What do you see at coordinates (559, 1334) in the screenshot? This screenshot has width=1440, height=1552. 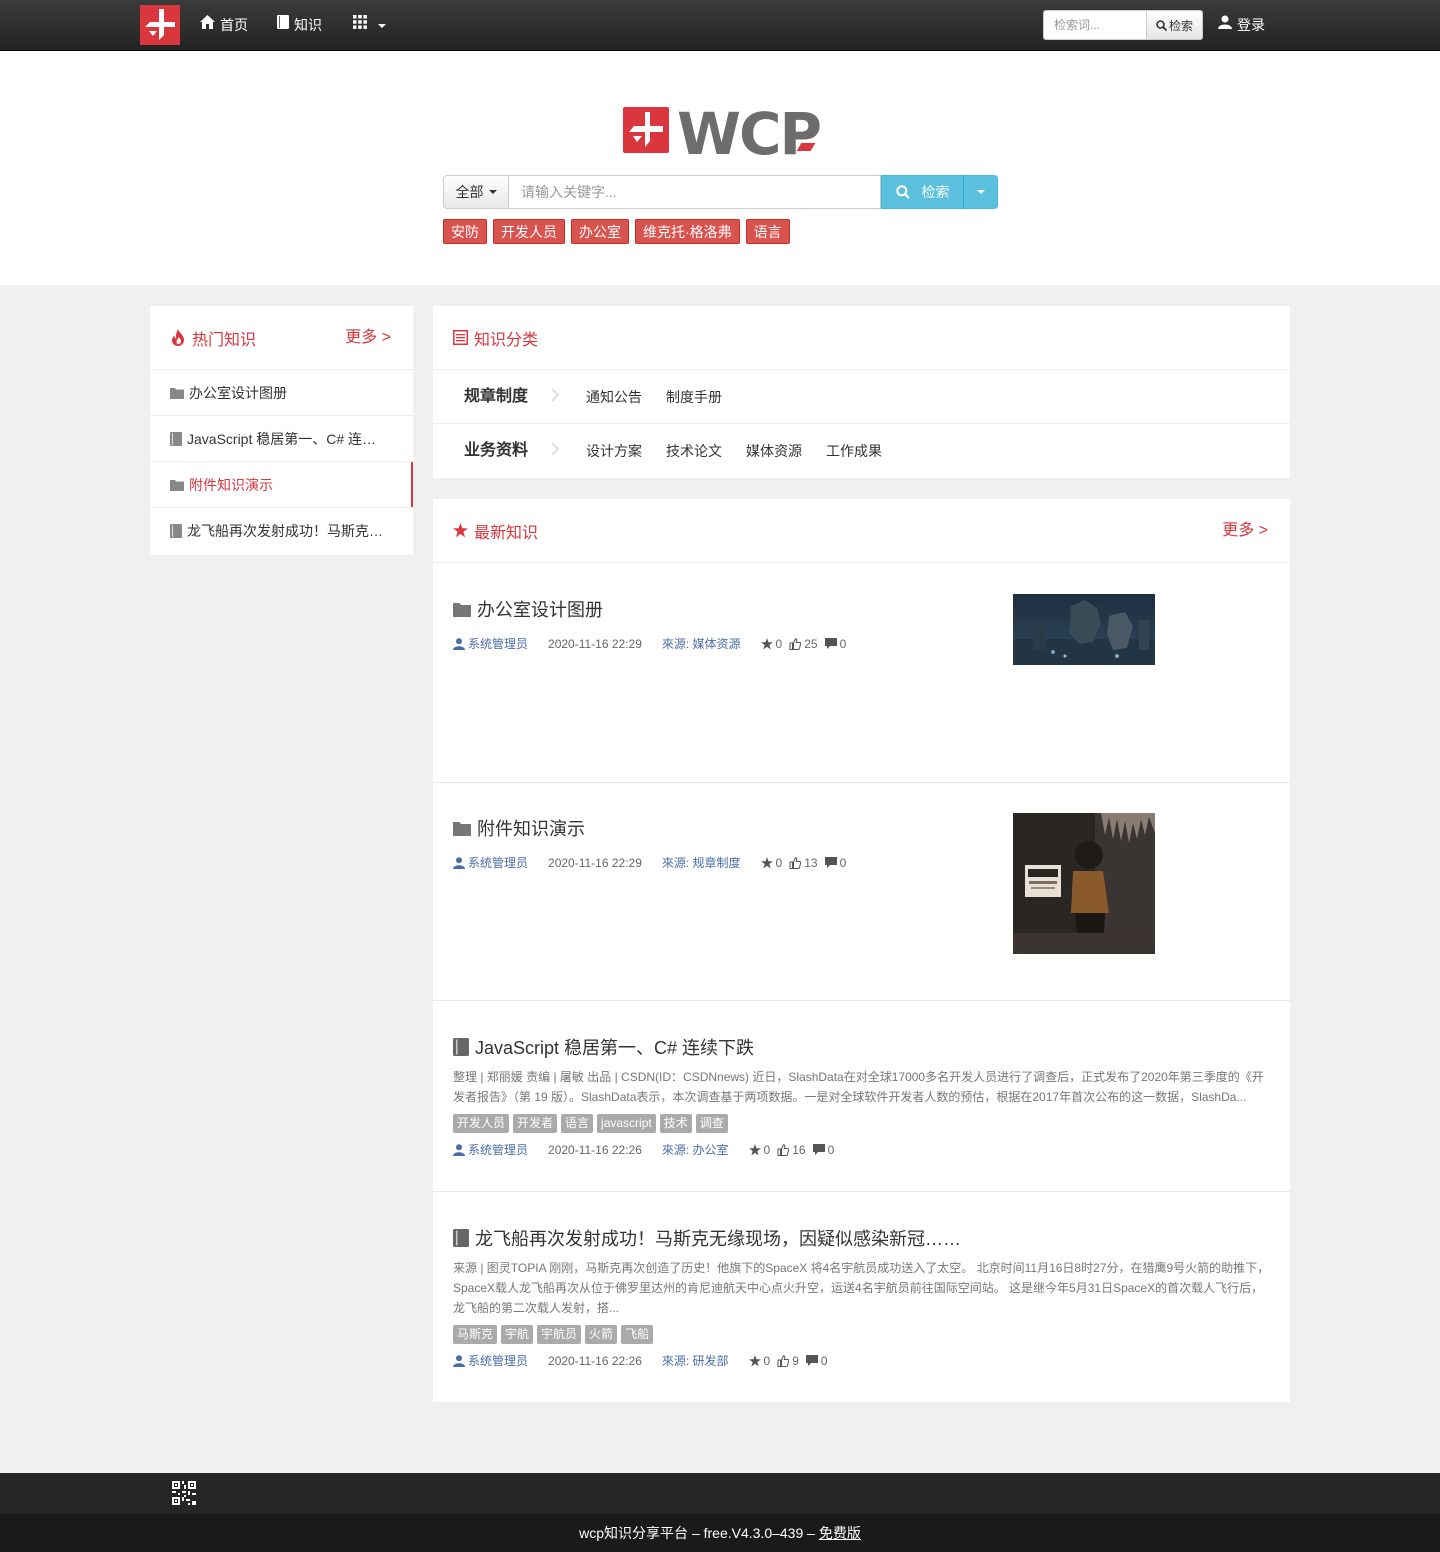 I see `knowledge-tag: 宇航员` at bounding box center [559, 1334].